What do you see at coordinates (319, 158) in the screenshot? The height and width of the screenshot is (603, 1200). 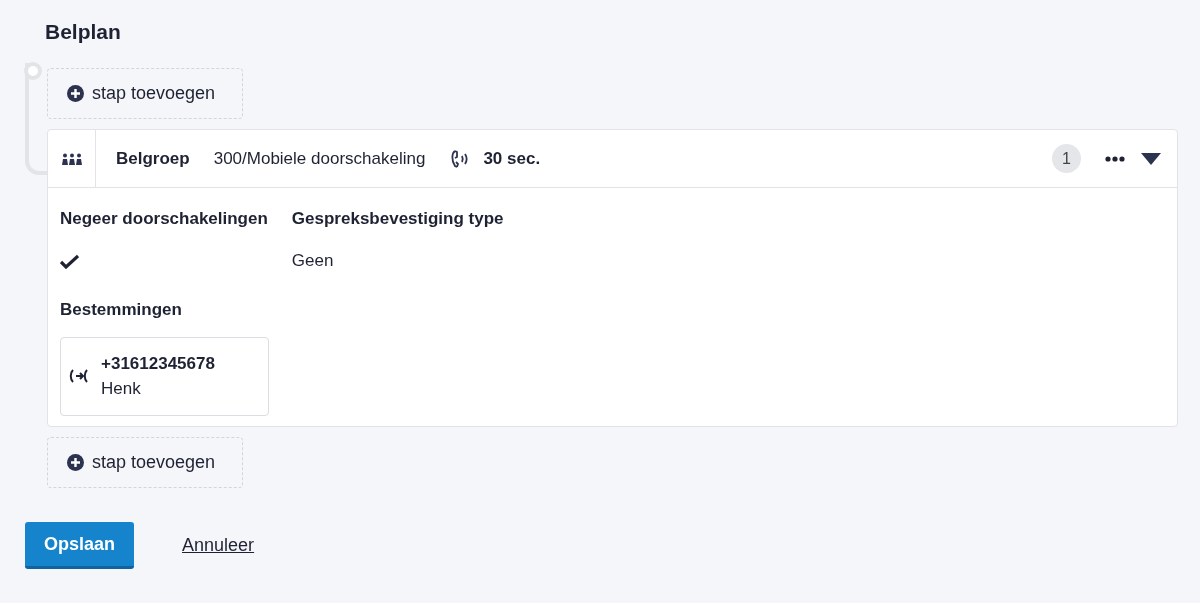 I see `step-target: 300/Mobiele doorschakeling` at bounding box center [319, 158].